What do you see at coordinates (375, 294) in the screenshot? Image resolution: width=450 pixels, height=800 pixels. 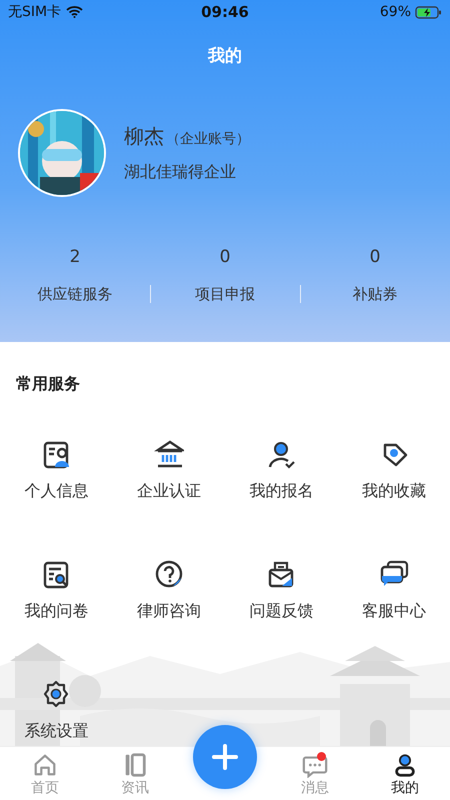 I see `stat-label: 补贴券` at bounding box center [375, 294].